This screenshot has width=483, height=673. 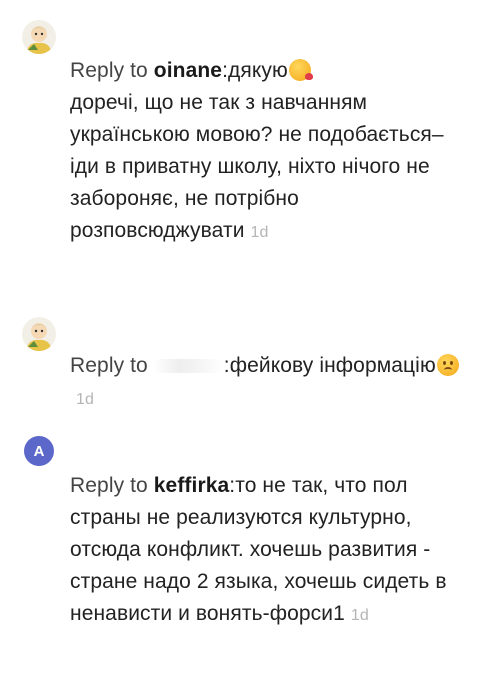 I want to click on avatar-letter: A, so click(x=39, y=451).